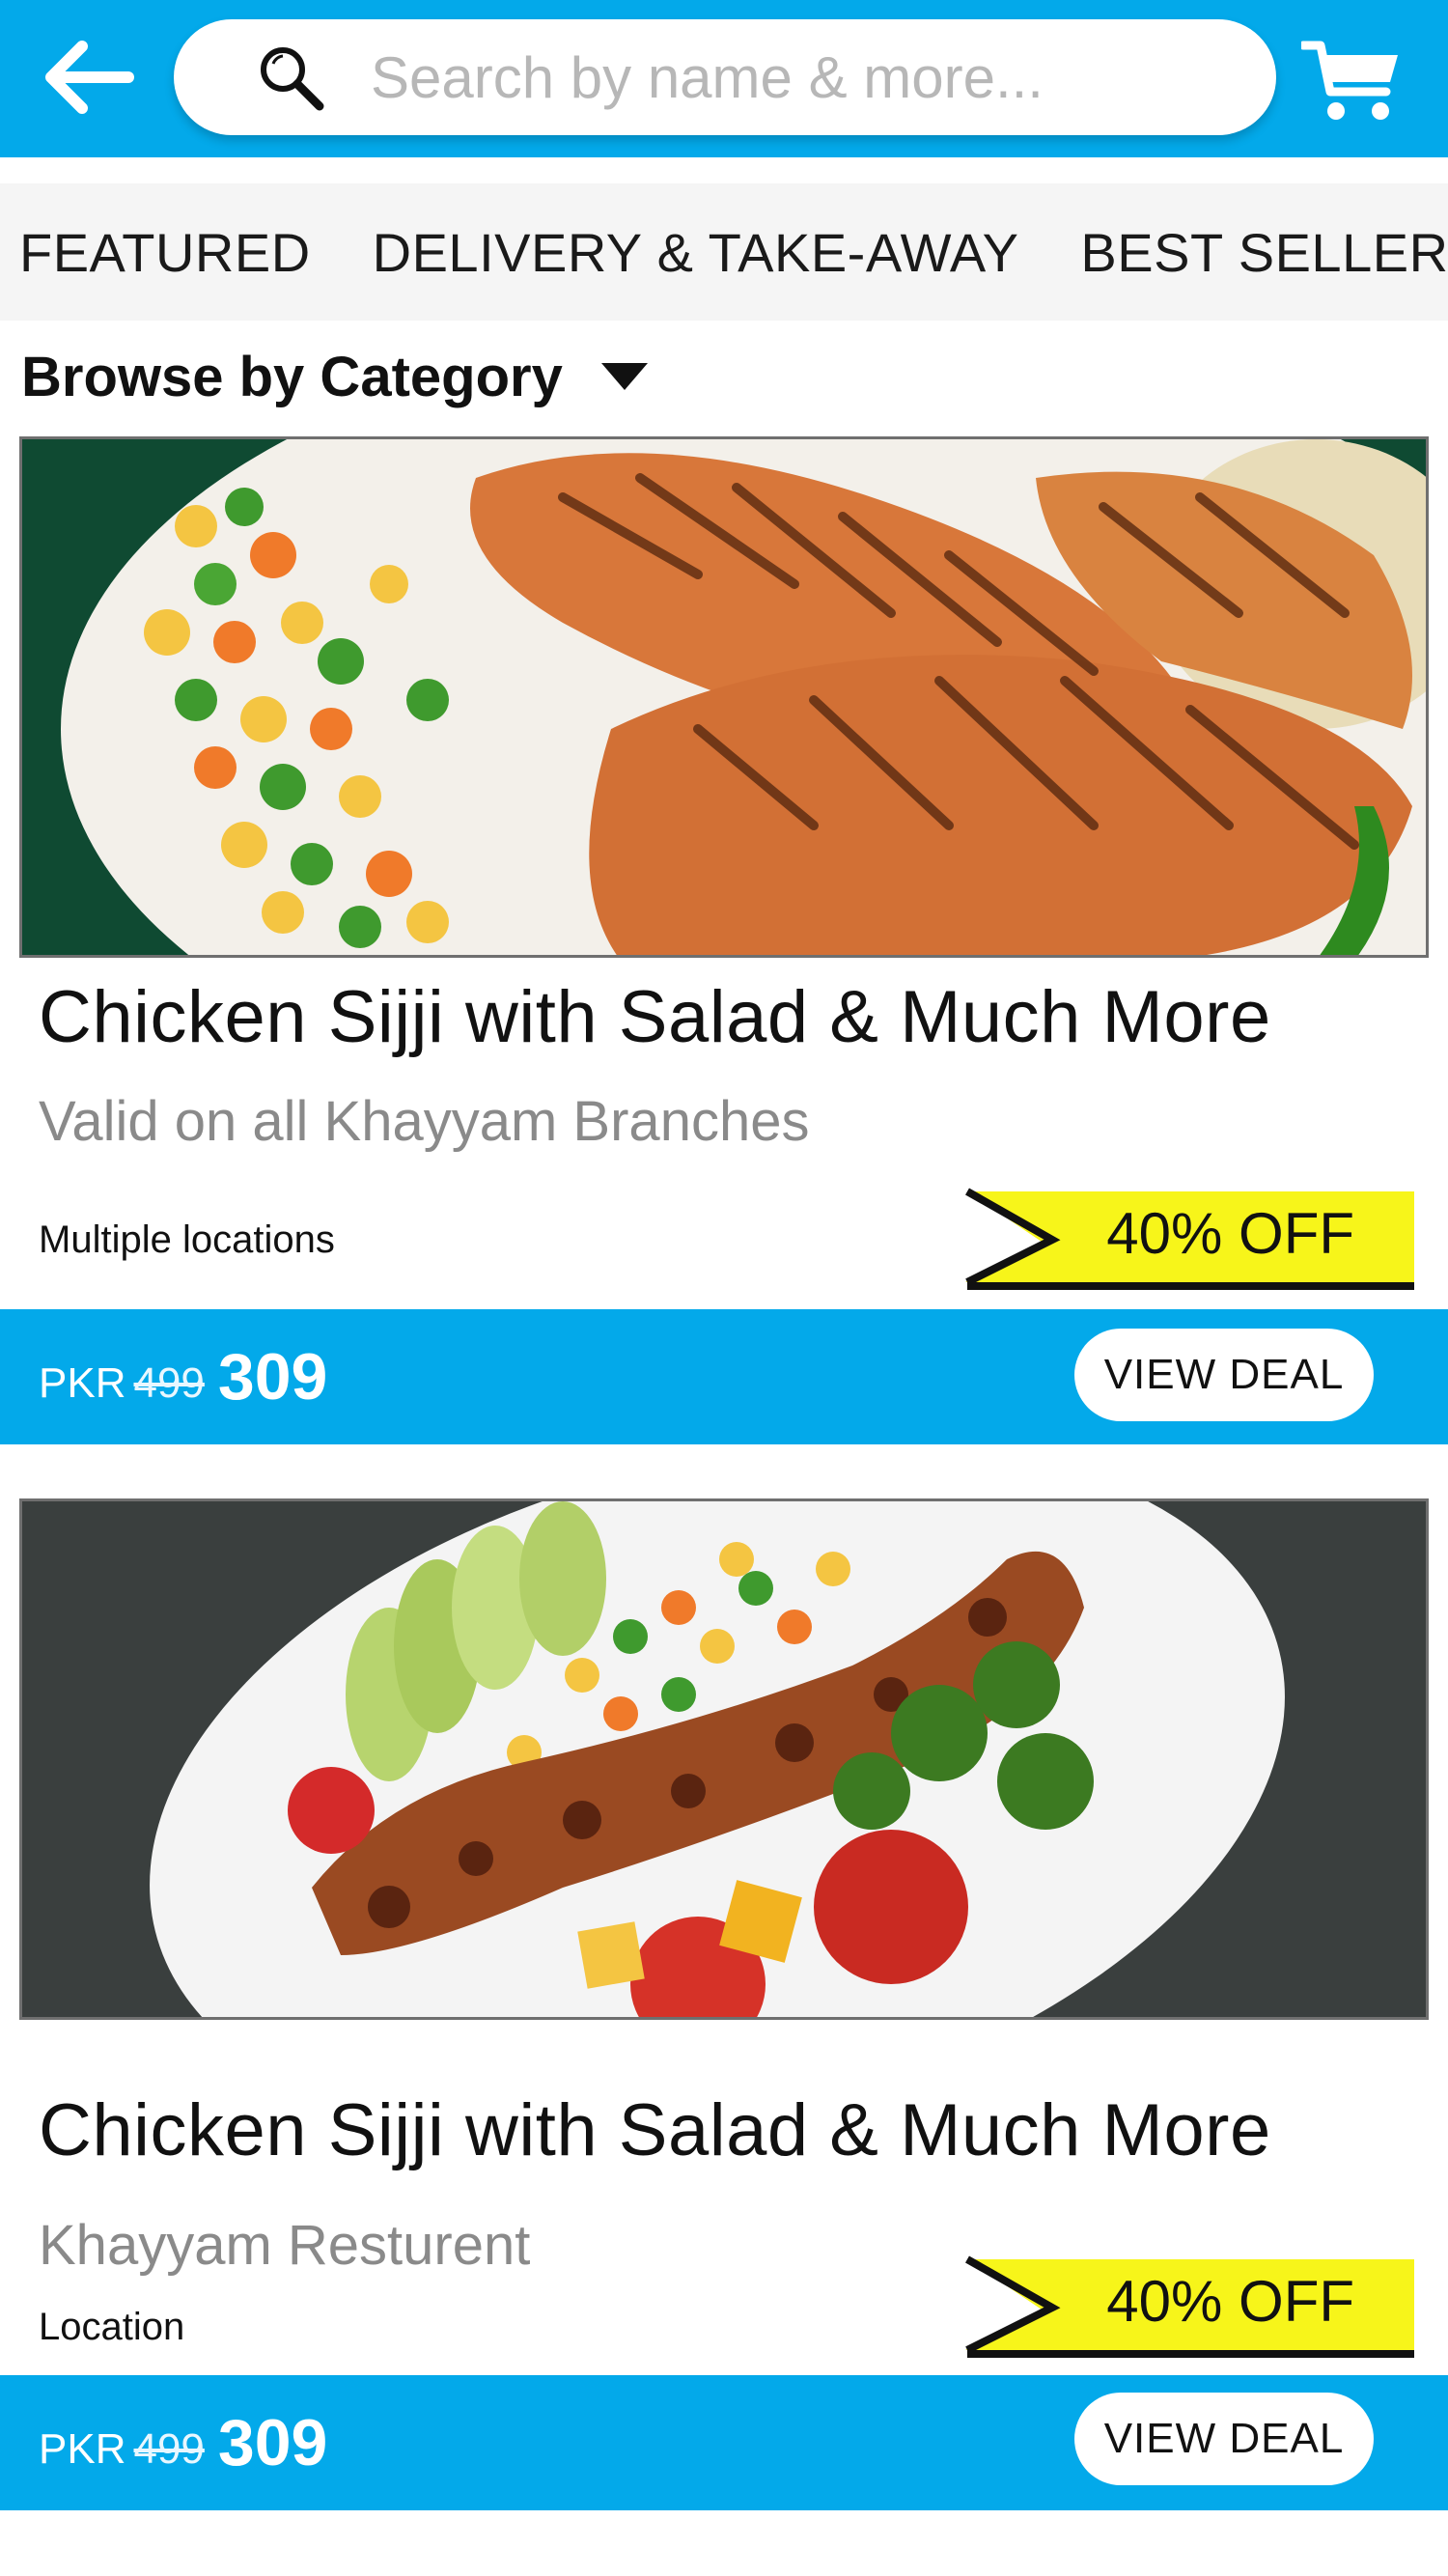  Describe the element at coordinates (696, 253) in the screenshot. I see `tab-delivery-take-away: DELIVERY & TAKE-AWAY` at that location.